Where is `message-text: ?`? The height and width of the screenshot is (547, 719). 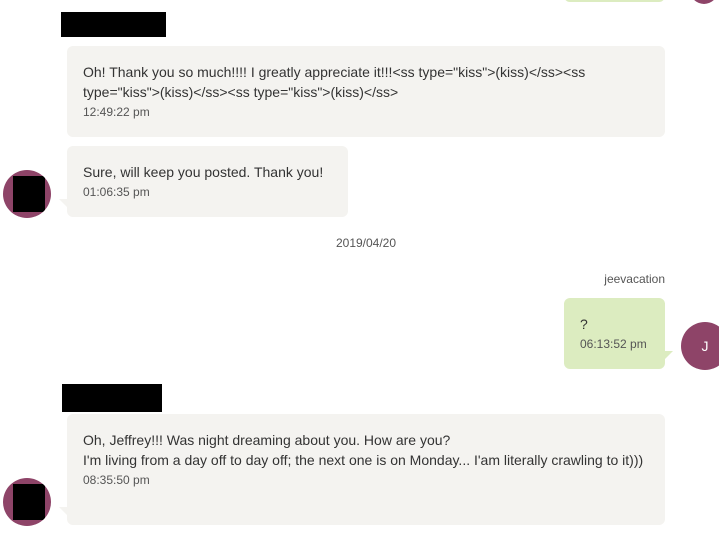 message-text: ? is located at coordinates (584, 324).